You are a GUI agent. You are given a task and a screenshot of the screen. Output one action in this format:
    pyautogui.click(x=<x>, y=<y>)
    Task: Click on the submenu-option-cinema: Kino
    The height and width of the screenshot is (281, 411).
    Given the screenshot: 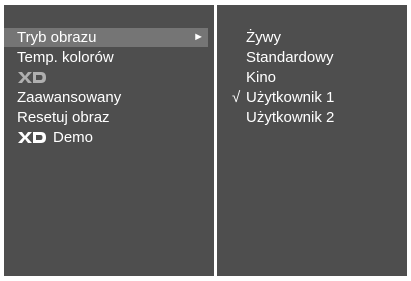 What is the action you would take?
    pyautogui.click(x=312, y=77)
    